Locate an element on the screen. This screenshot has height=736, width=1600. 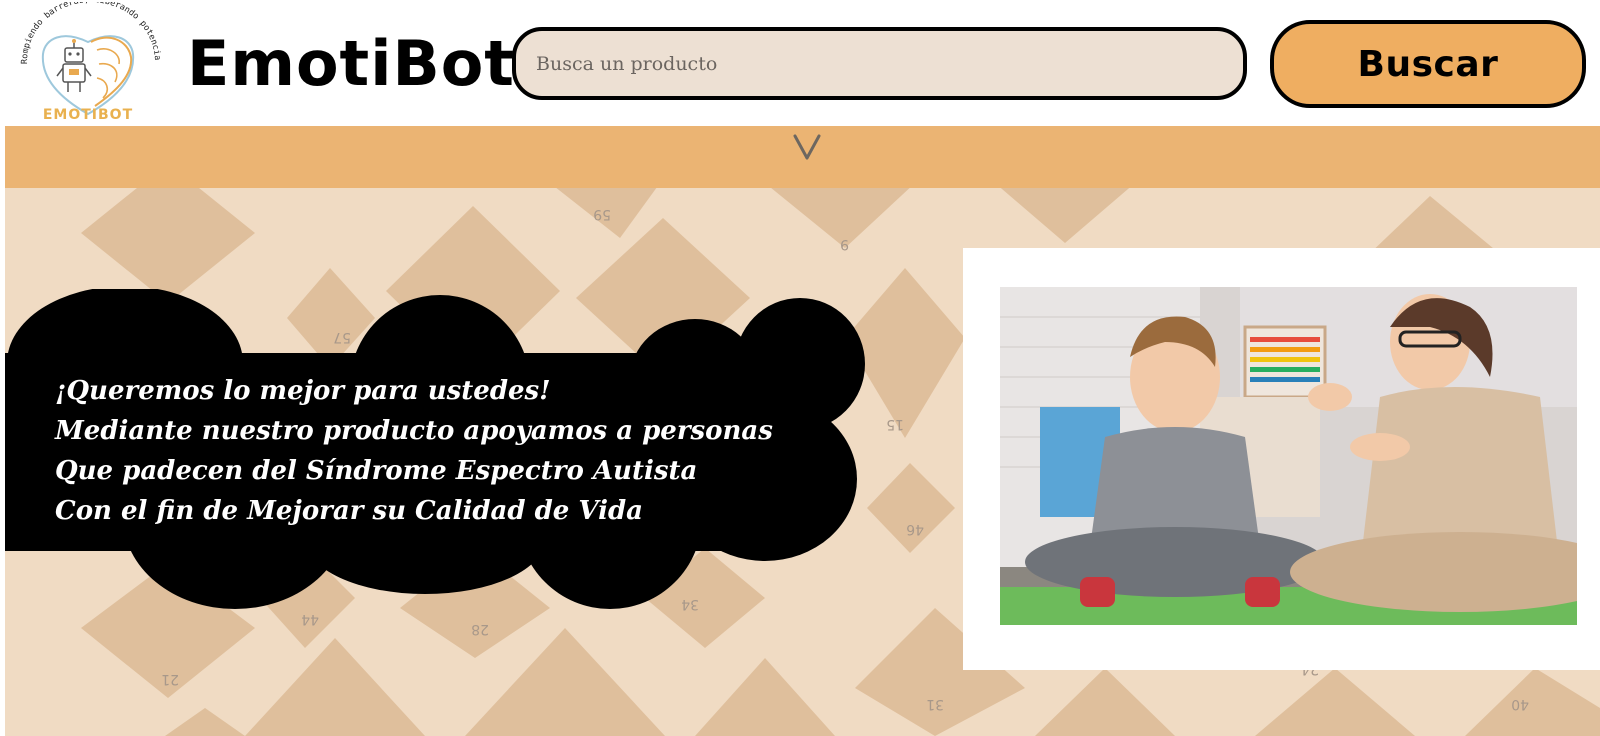
logo-arc-text: Rompiendo barreras, liberando potencial is located at coordinates (87, 33).